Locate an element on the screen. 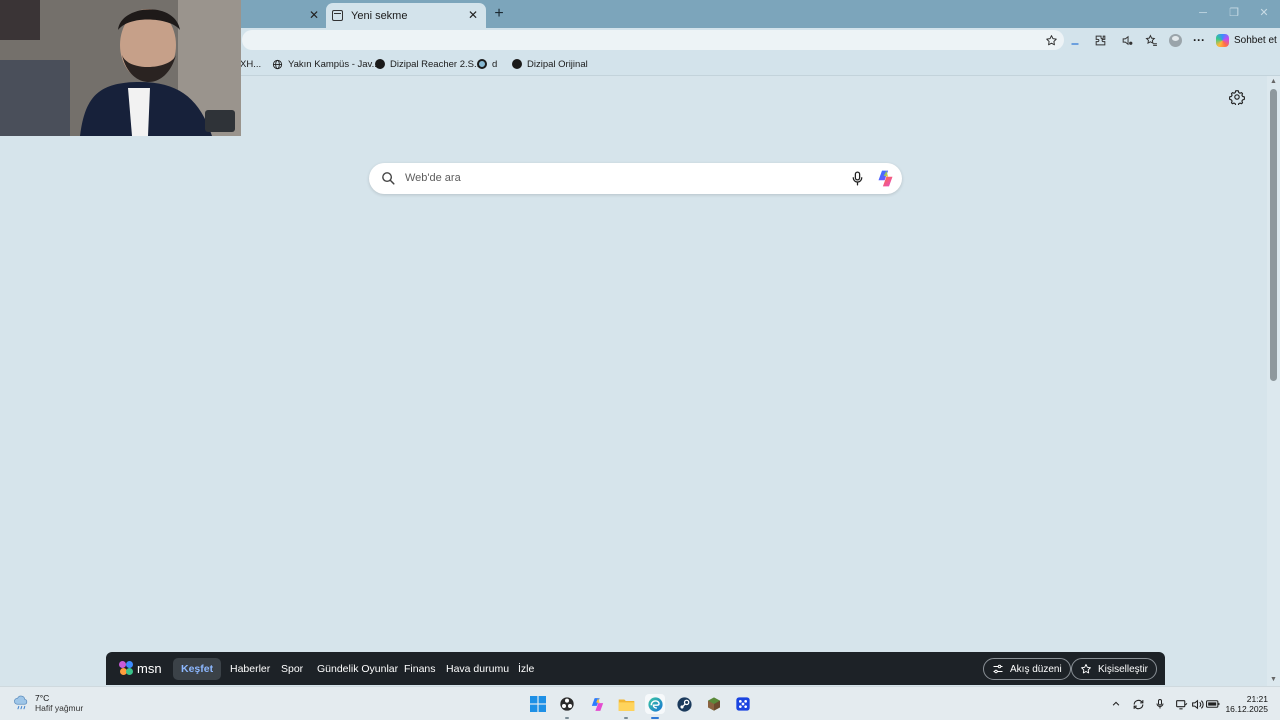 The width and height of the screenshot is (1280, 720). search-input is located at coordinates (620, 178).